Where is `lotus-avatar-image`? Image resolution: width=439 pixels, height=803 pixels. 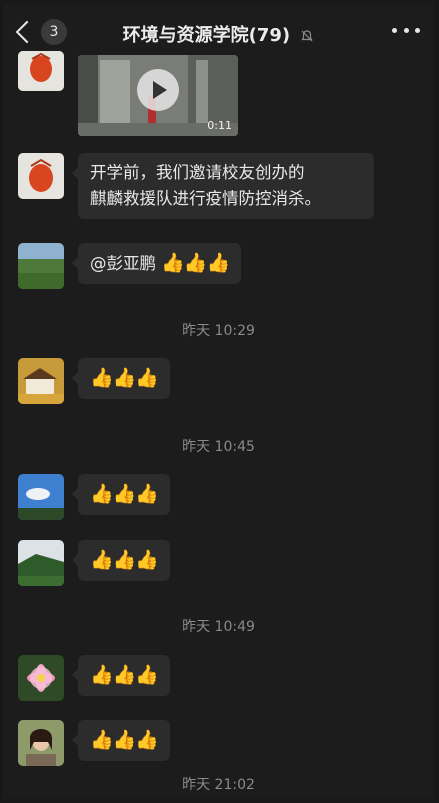
lotus-avatar-image is located at coordinates (41, 678).